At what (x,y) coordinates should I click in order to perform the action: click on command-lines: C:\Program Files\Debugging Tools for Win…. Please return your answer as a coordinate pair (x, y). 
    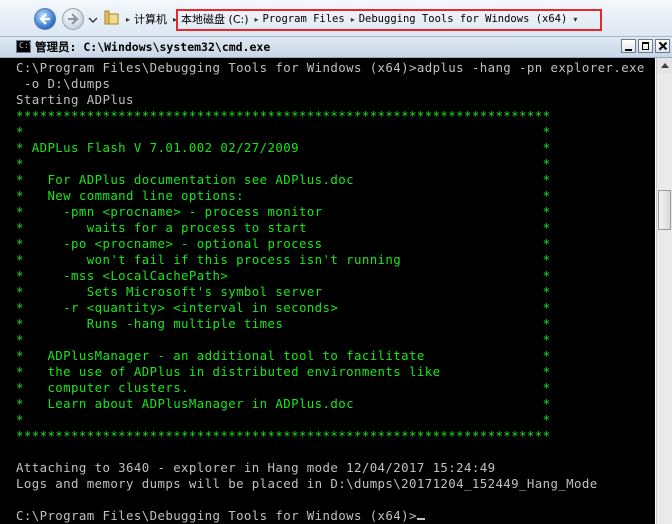
    Looking at the image, I should click on (330, 83).